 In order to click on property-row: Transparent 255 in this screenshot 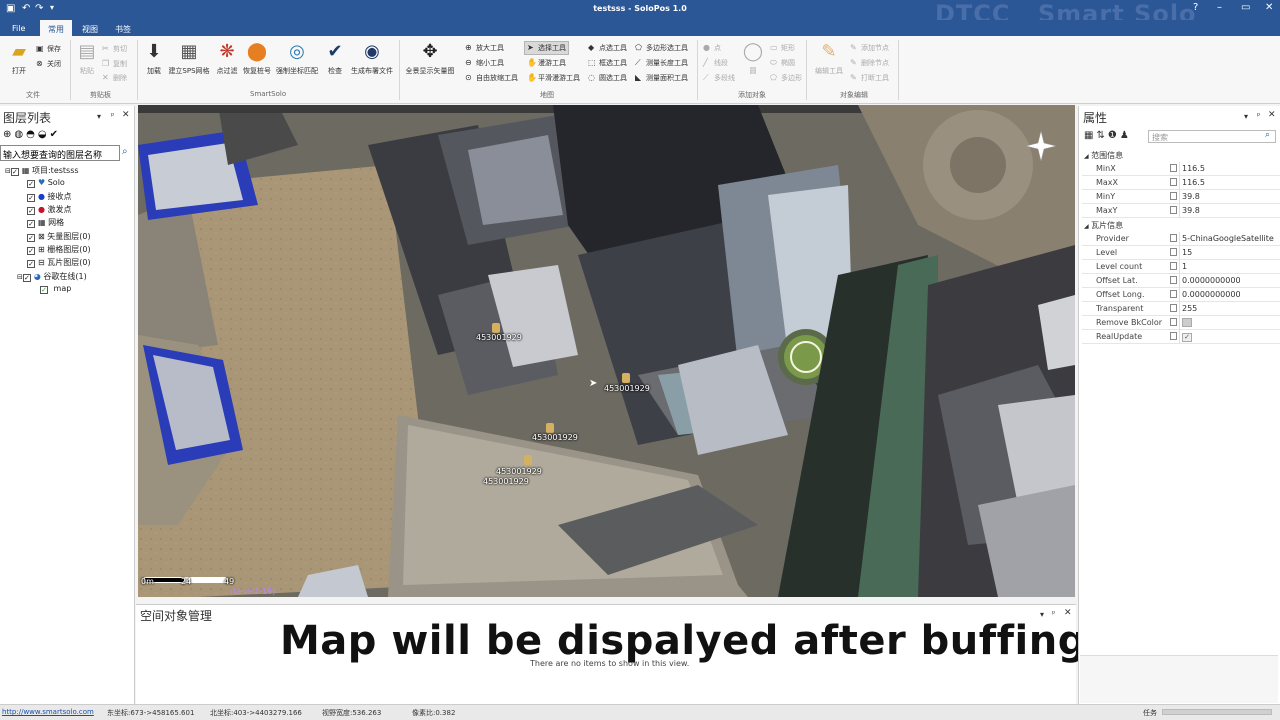, I will do `click(1181, 309)`.